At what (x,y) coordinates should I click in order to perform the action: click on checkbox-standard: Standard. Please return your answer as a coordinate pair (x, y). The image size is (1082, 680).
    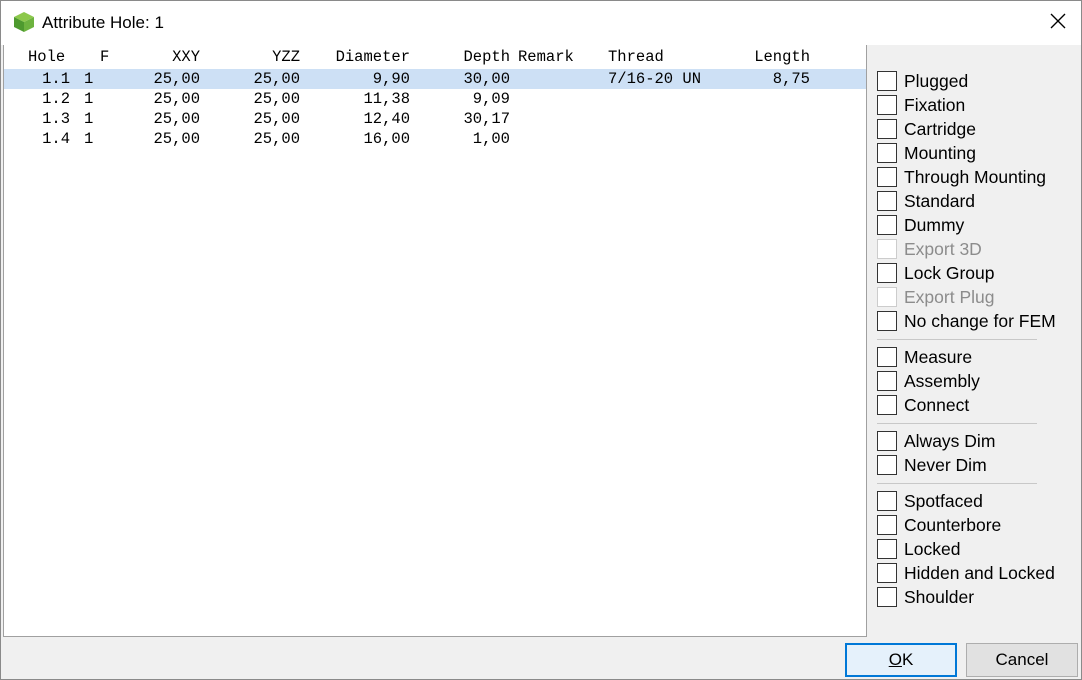
    Looking at the image, I should click on (926, 201).